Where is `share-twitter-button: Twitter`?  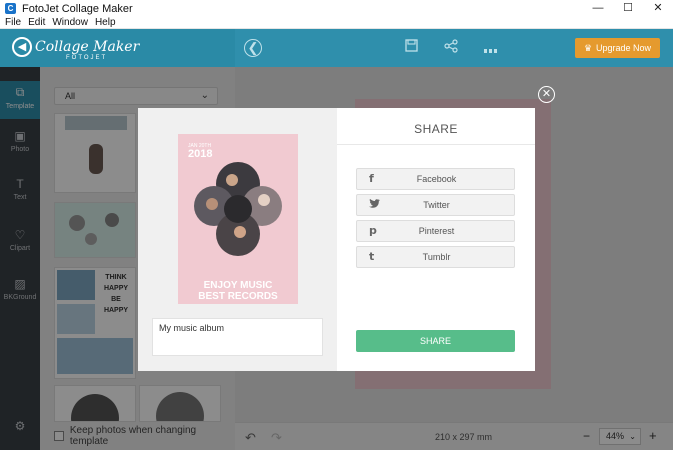 share-twitter-button: Twitter is located at coordinates (435, 205).